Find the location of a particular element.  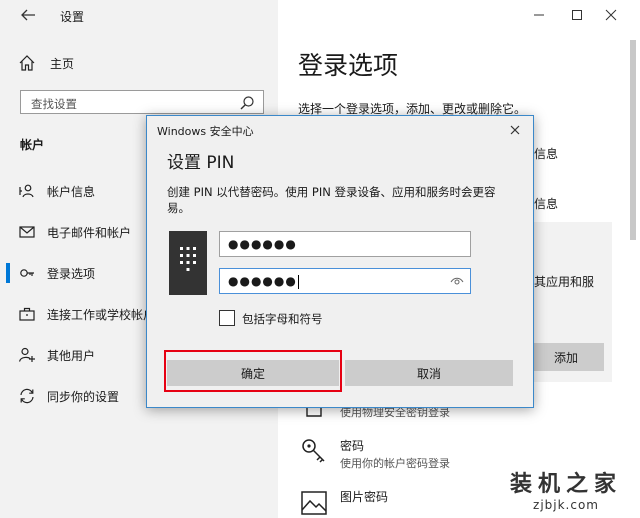

content-peek-text: 其应用和服 is located at coordinates (564, 282).